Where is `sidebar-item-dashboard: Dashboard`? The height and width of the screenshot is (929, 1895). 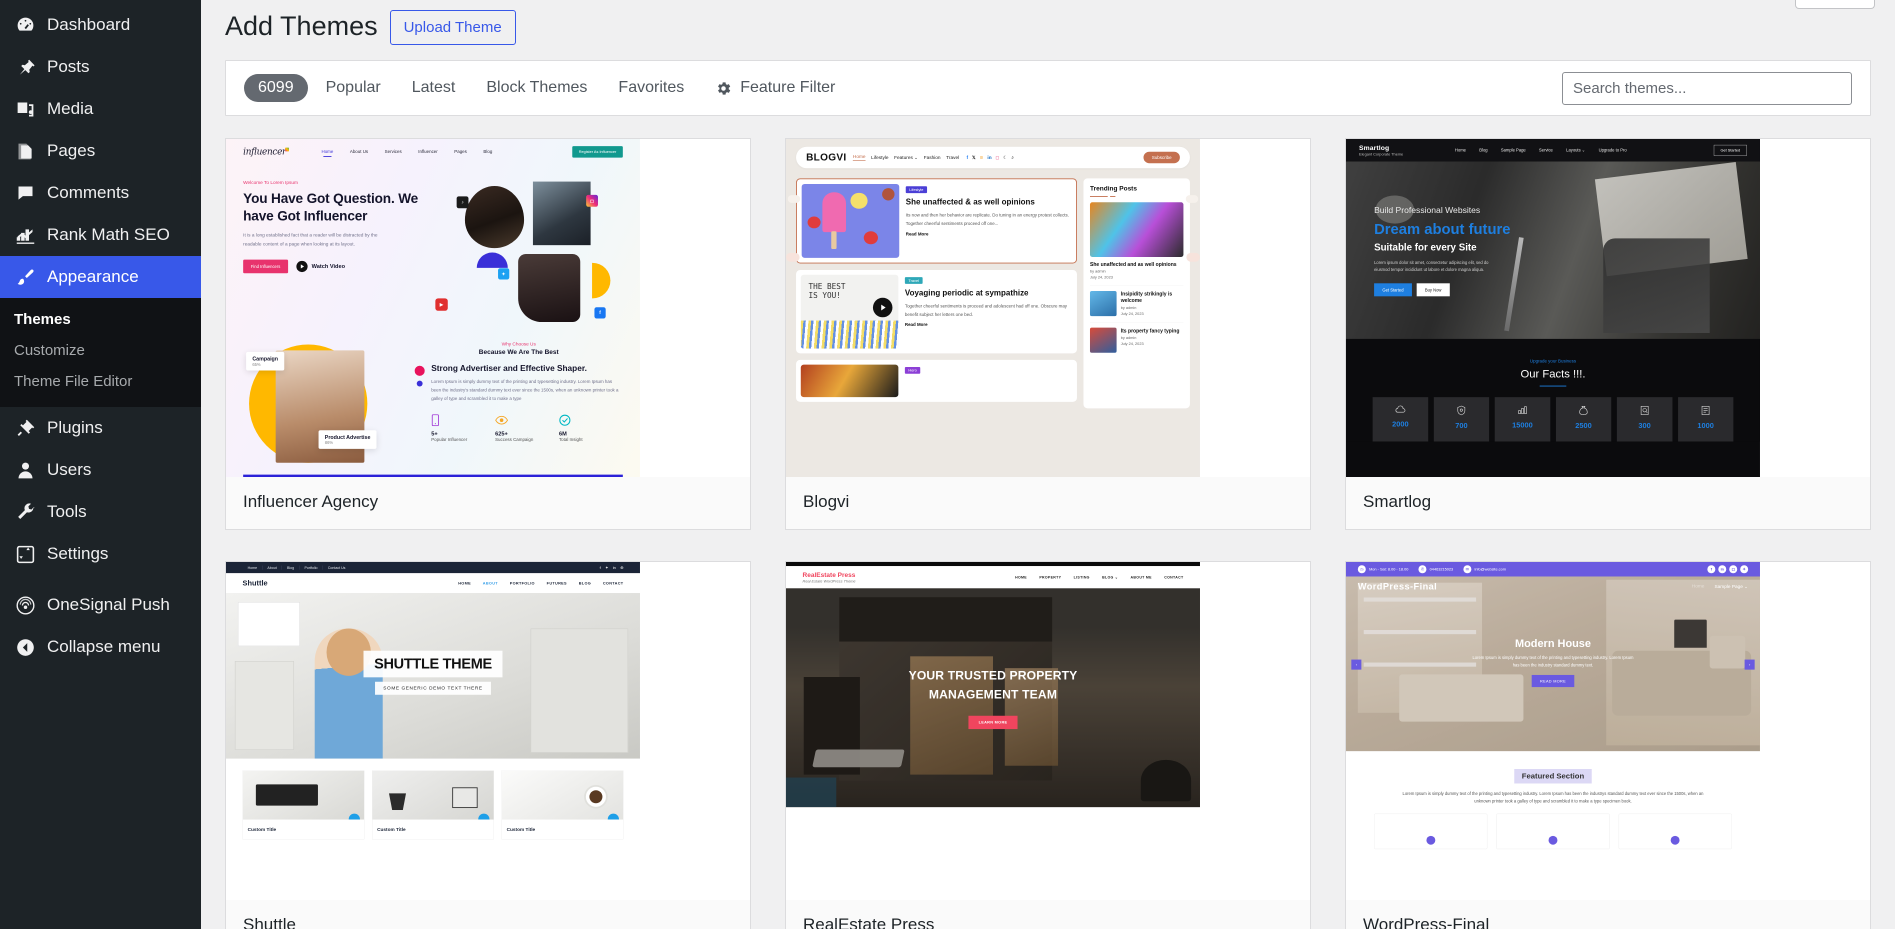
sidebar-item-dashboard: Dashboard is located at coordinates (100, 25).